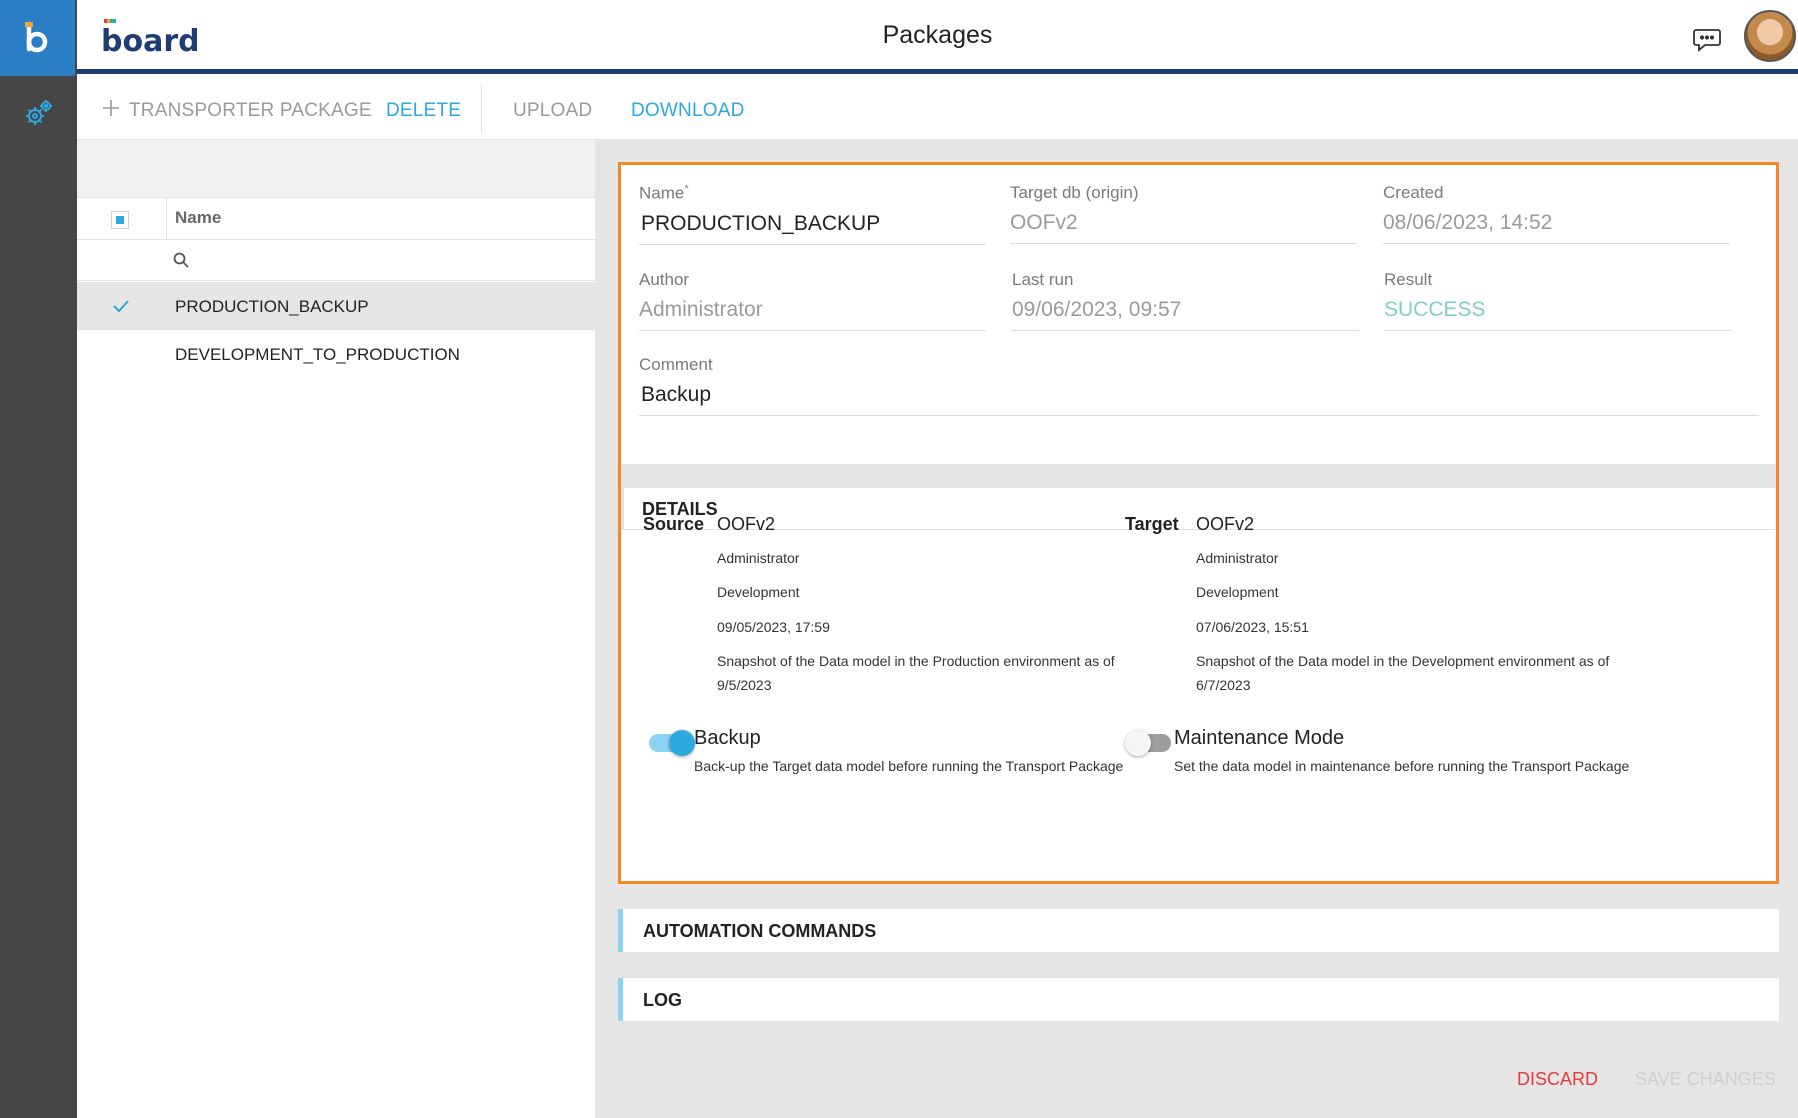 The image size is (1798, 1118). I want to click on name-field: Name* PRODUCTION_BACKUP, so click(812, 214).